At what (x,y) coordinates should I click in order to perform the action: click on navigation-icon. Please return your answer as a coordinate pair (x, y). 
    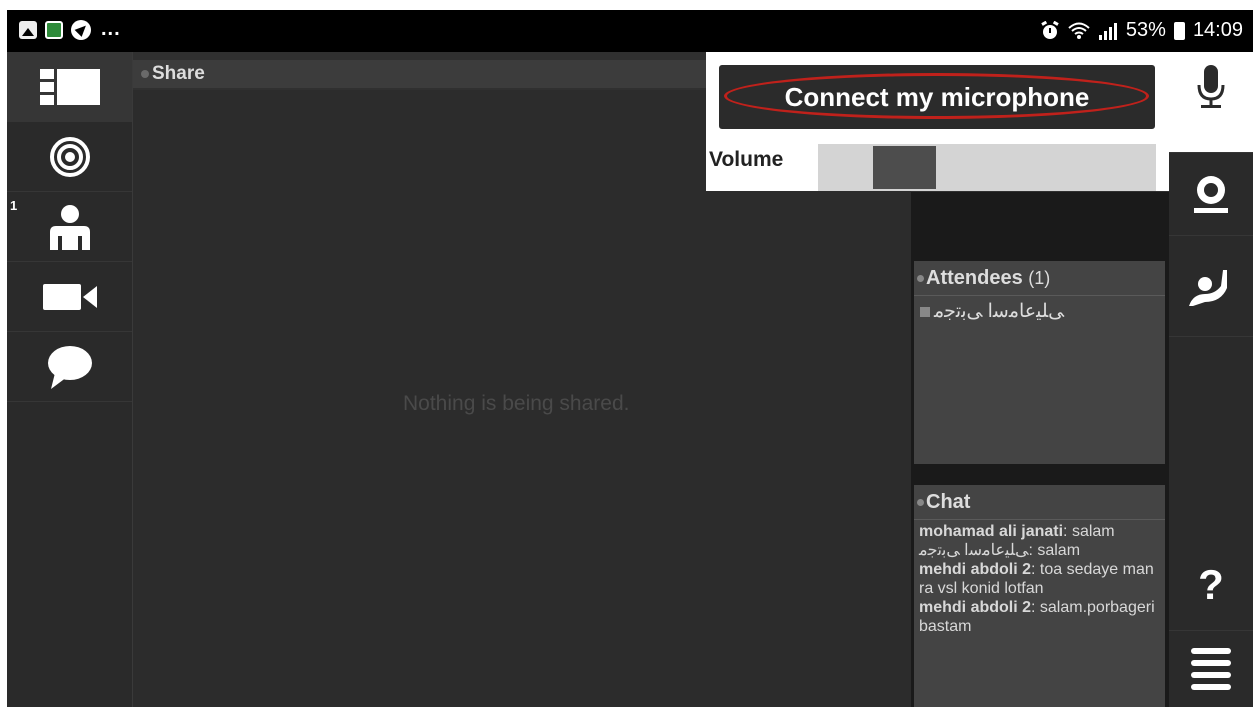
    Looking at the image, I should click on (81, 29).